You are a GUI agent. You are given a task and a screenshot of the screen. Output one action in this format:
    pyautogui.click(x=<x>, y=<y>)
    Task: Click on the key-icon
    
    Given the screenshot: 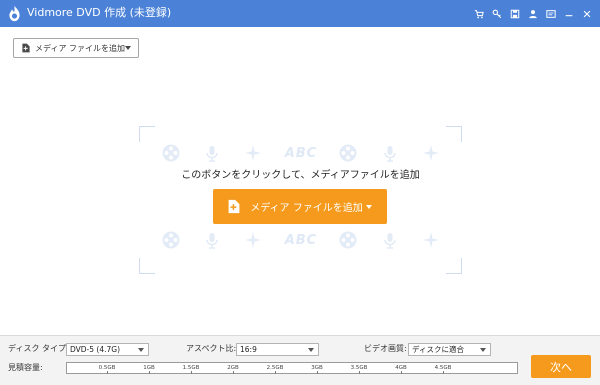 What is the action you would take?
    pyautogui.click(x=497, y=14)
    